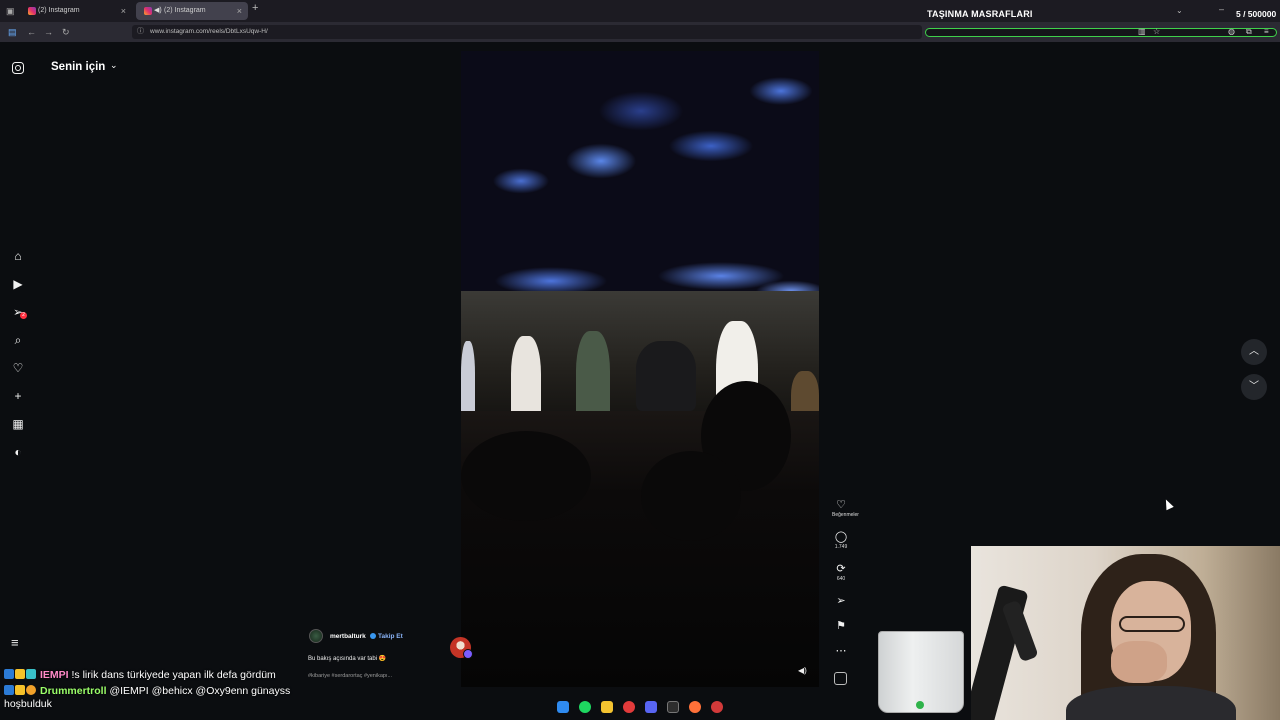 The height and width of the screenshot is (720, 1280). I want to click on author-name: mertbalturk, so click(348, 636).